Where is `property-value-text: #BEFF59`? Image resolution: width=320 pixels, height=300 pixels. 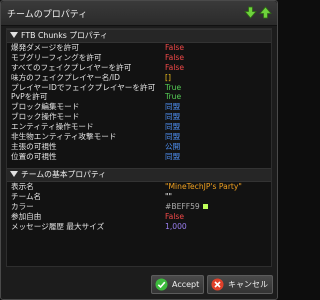
property-value-text: #BEFF59 is located at coordinates (182, 206).